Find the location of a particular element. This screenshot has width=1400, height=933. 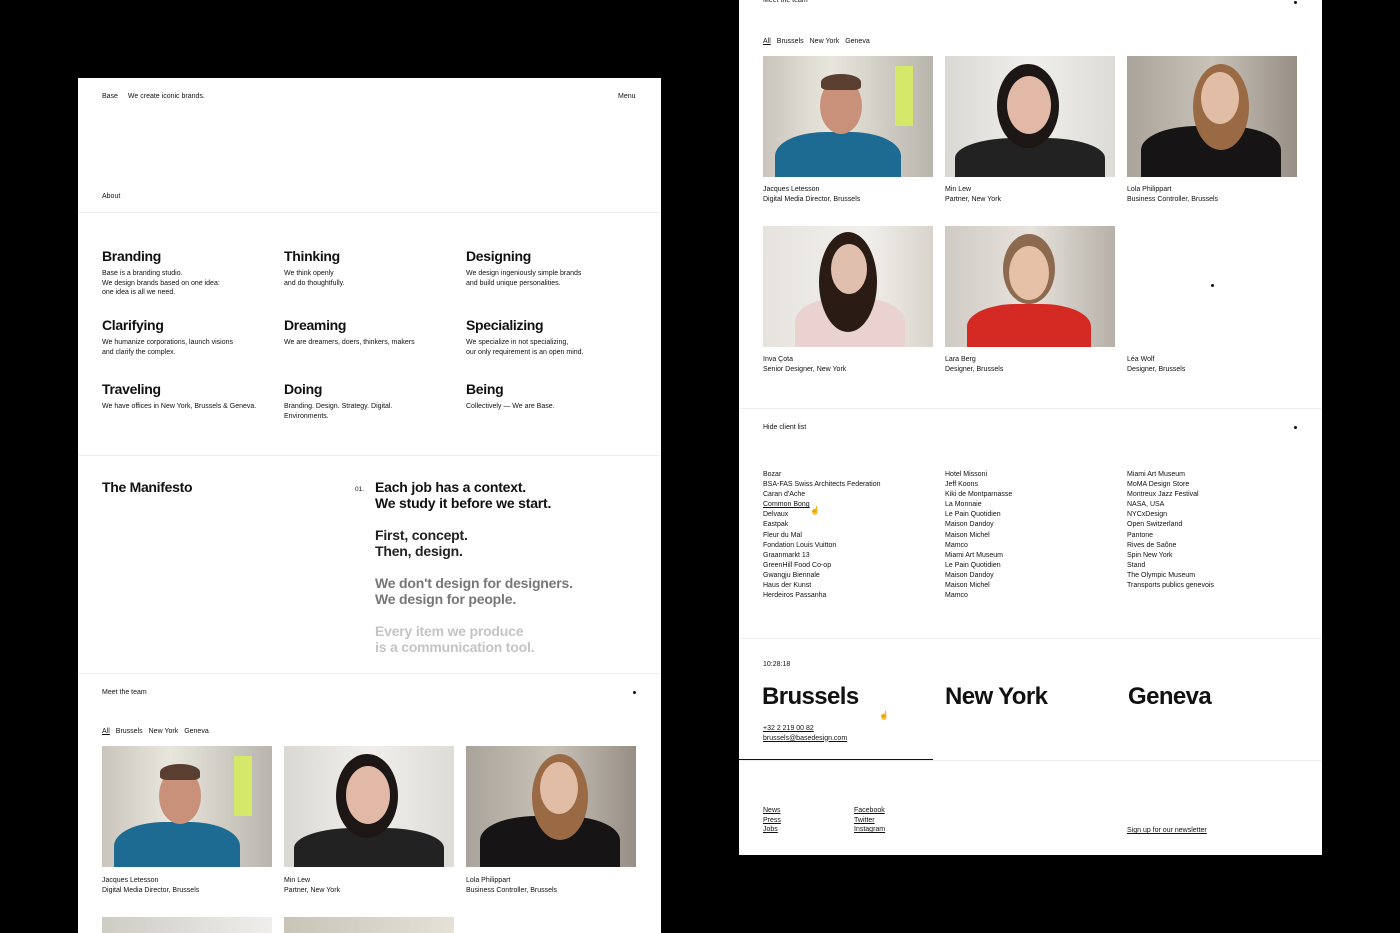

client-item: NYCxDesign is located at coordinates (1170, 515).